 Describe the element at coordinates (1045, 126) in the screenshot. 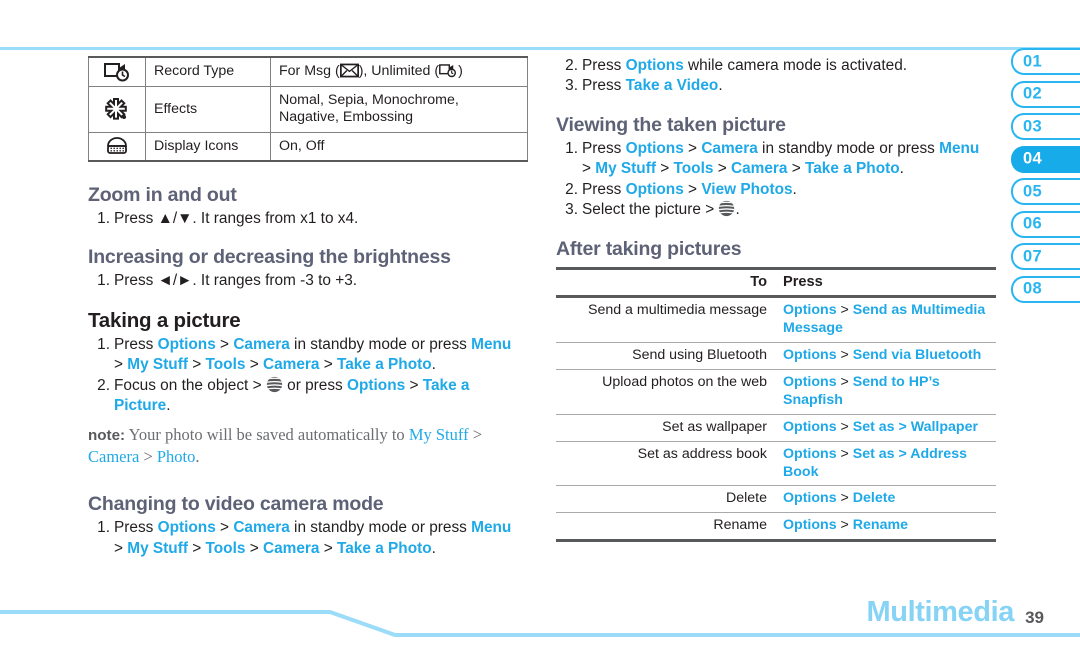

I see `chapter-tab-03: 03` at that location.